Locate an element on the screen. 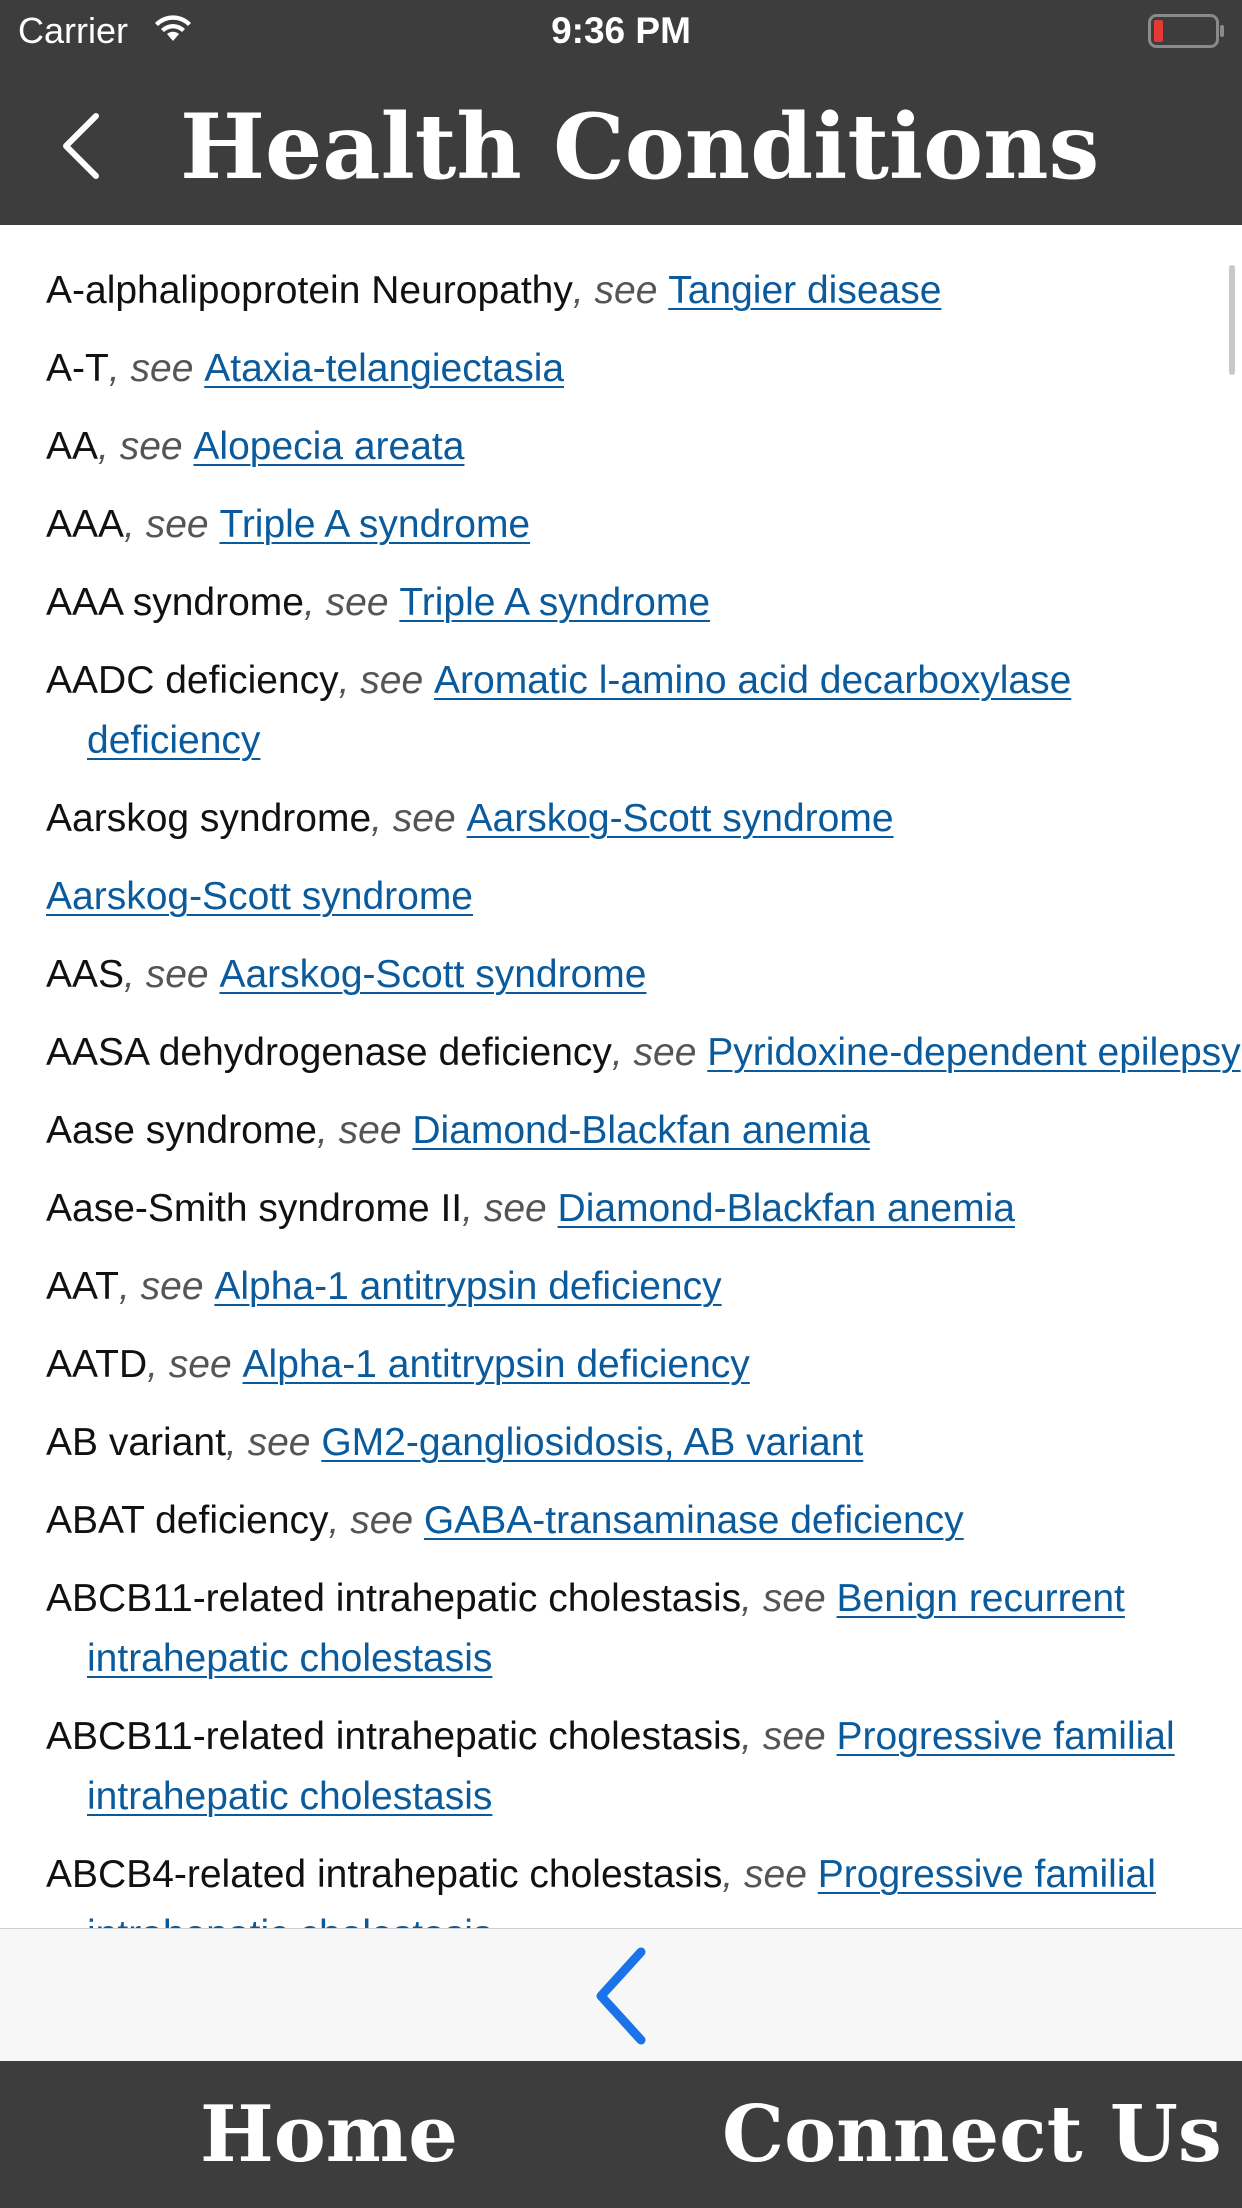 The width and height of the screenshot is (1242, 2208). list-item: A-T, see Ataxia-telangiectasia is located at coordinates (644, 369).